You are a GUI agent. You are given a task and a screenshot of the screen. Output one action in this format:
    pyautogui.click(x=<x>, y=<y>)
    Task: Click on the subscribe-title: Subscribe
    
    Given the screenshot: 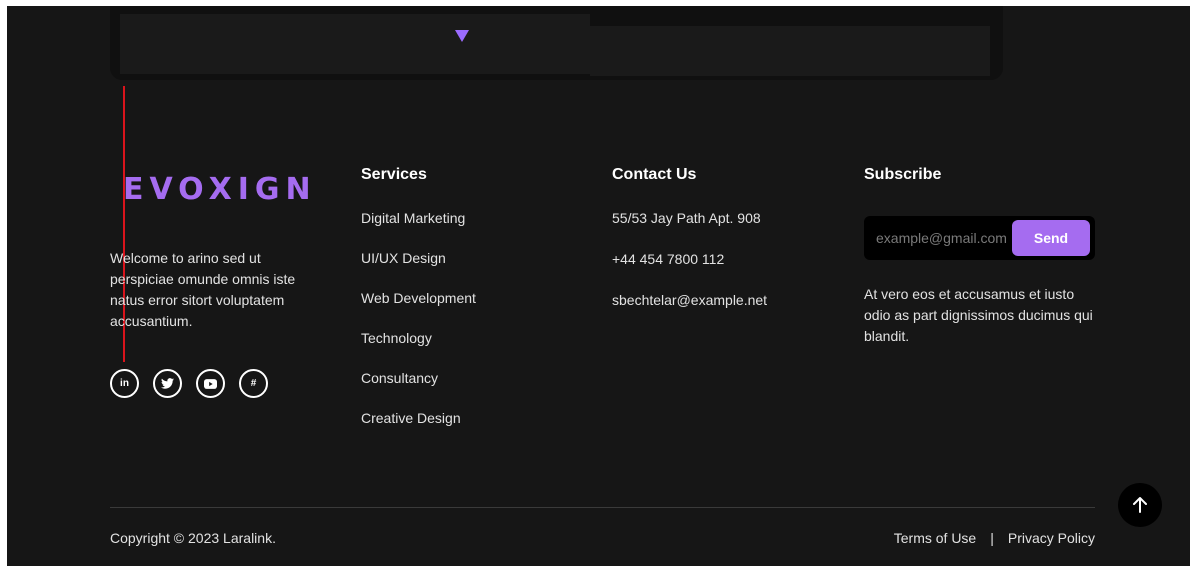 What is the action you would take?
    pyautogui.click(x=903, y=174)
    